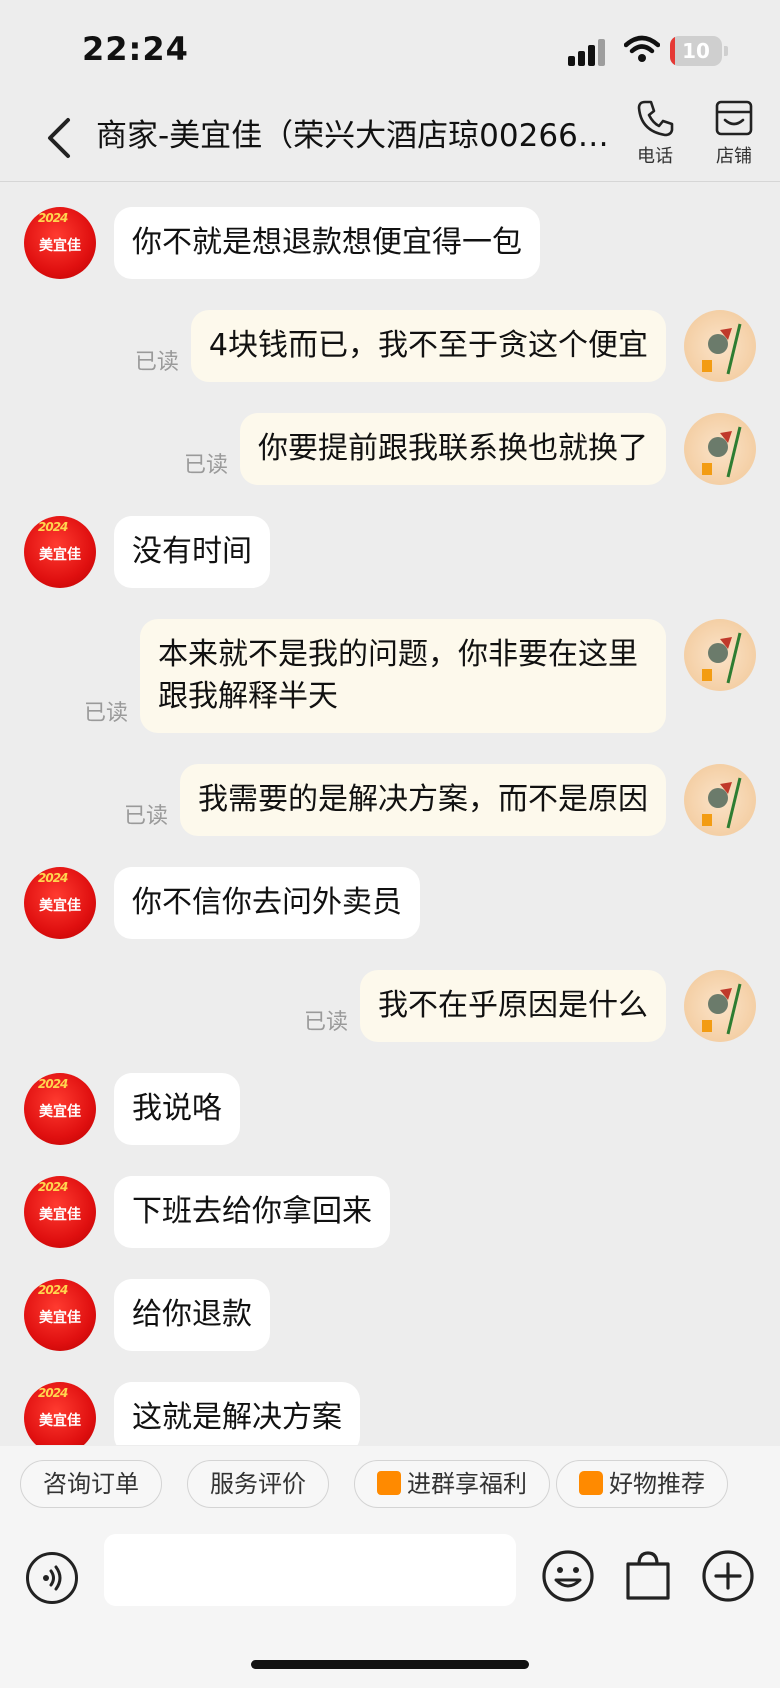 The height and width of the screenshot is (1688, 780). What do you see at coordinates (177, 1109) in the screenshot?
I see `message-bubble: 我说咯` at bounding box center [177, 1109].